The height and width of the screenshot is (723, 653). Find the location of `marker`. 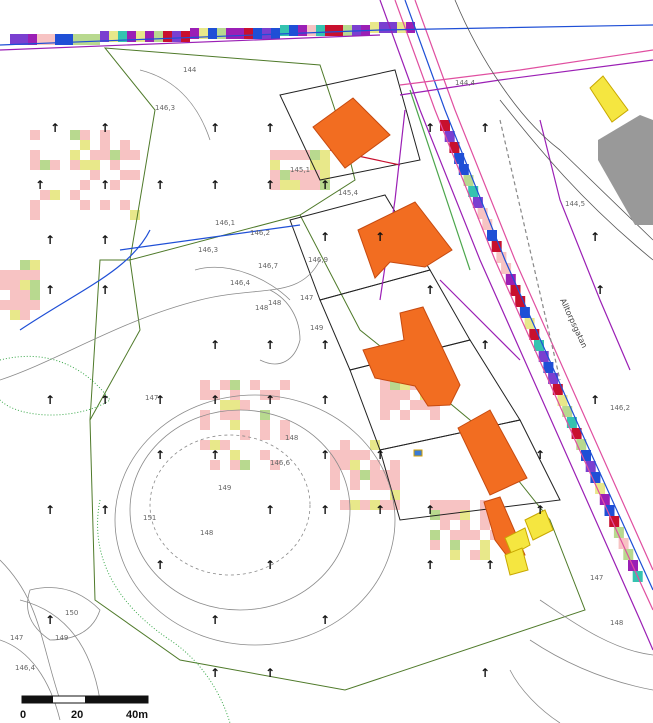

marker is located at coordinates (418, 453).